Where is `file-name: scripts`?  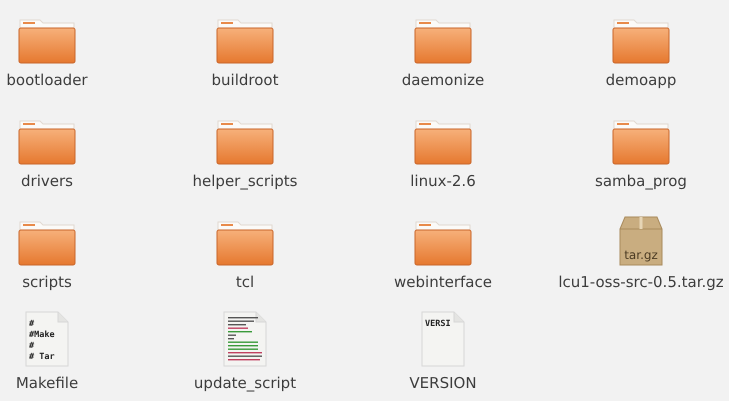
file-name: scripts is located at coordinates (47, 282).